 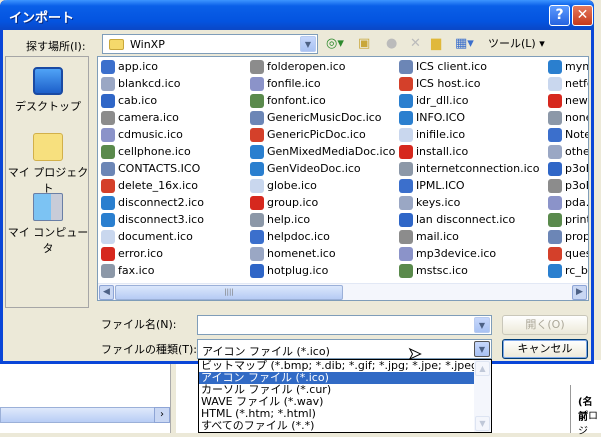 I want to click on file-item: disconnect3.ico, so click(x=152, y=219).